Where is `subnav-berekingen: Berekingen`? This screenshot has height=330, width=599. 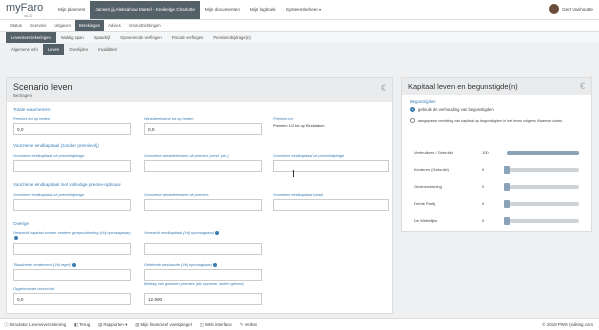 subnav-berekingen: Berekingen is located at coordinates (89, 25).